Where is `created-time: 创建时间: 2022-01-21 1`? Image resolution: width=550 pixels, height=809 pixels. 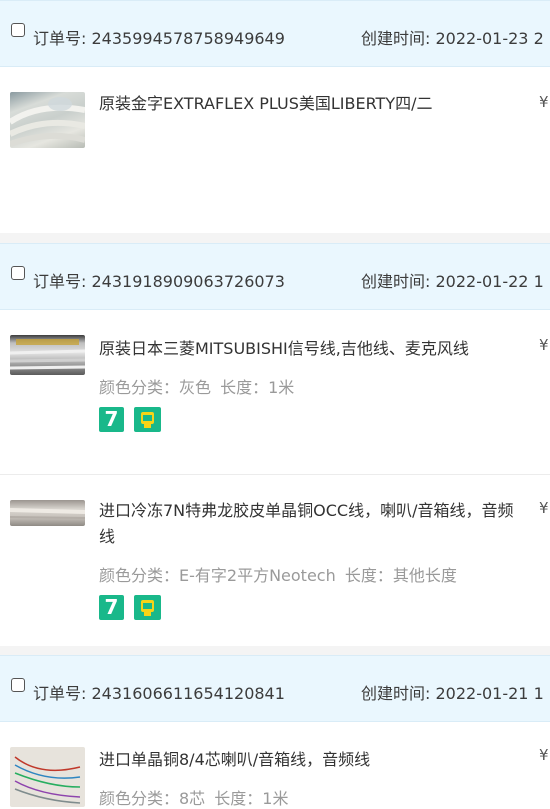 created-time: 创建时间: 2022-01-21 1 is located at coordinates (452, 692).